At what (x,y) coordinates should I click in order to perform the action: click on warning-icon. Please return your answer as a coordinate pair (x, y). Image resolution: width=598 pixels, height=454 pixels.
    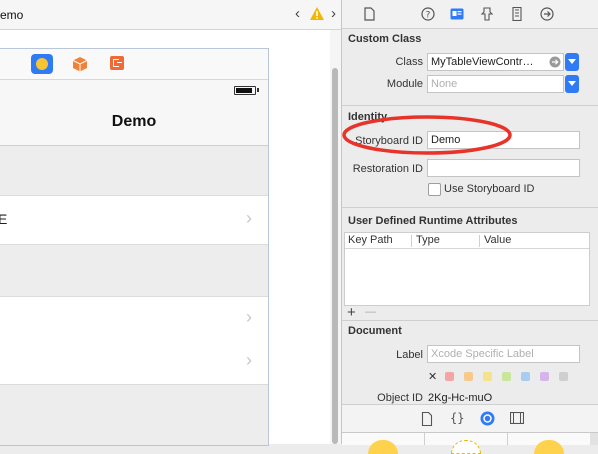
    Looking at the image, I should click on (317, 13).